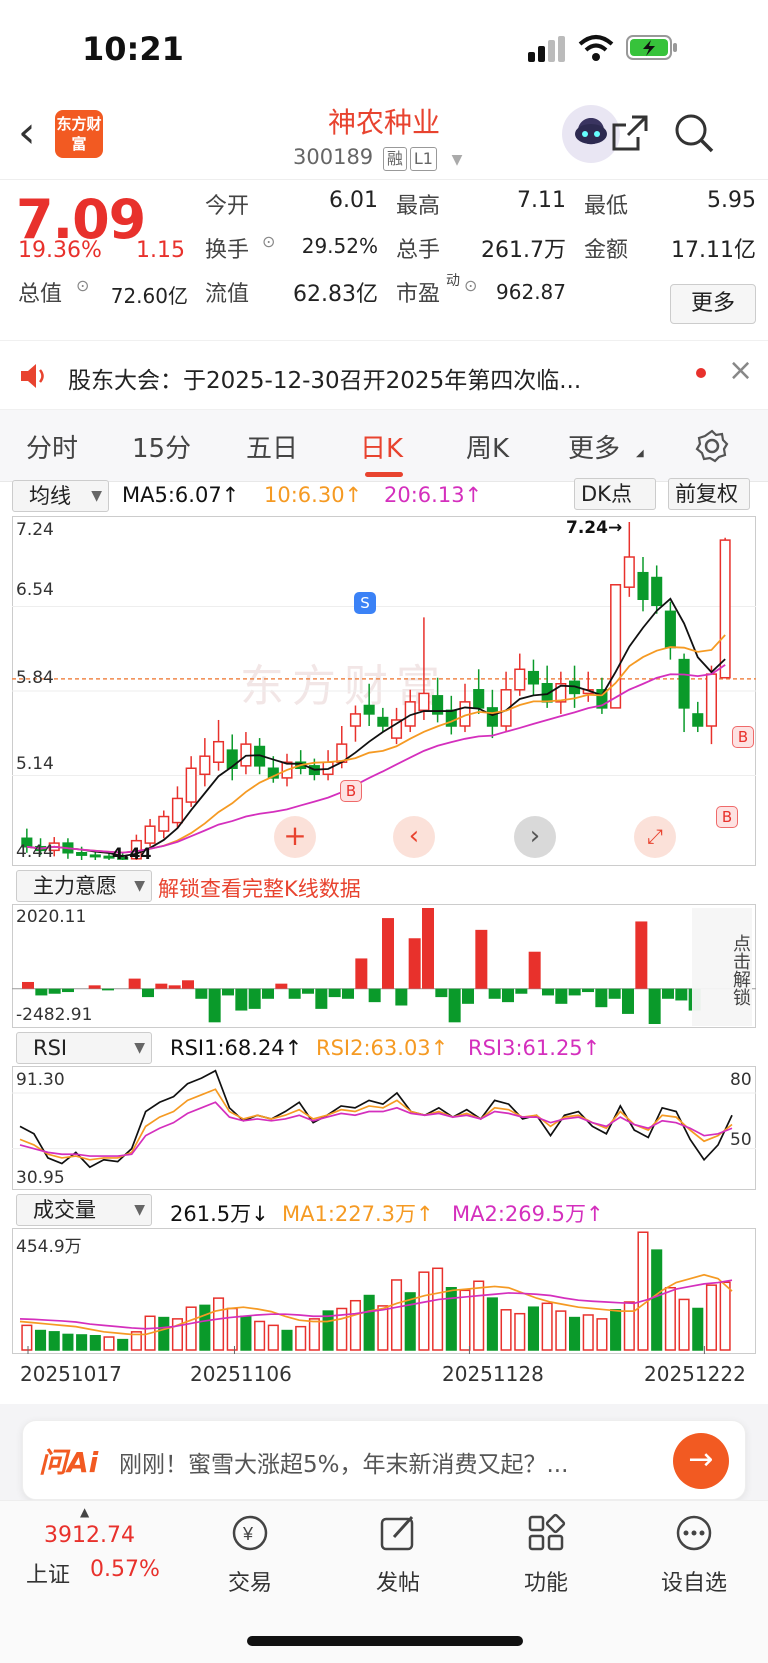  What do you see at coordinates (250, 1555) in the screenshot?
I see `nav-trade: ¥ 交易` at bounding box center [250, 1555].